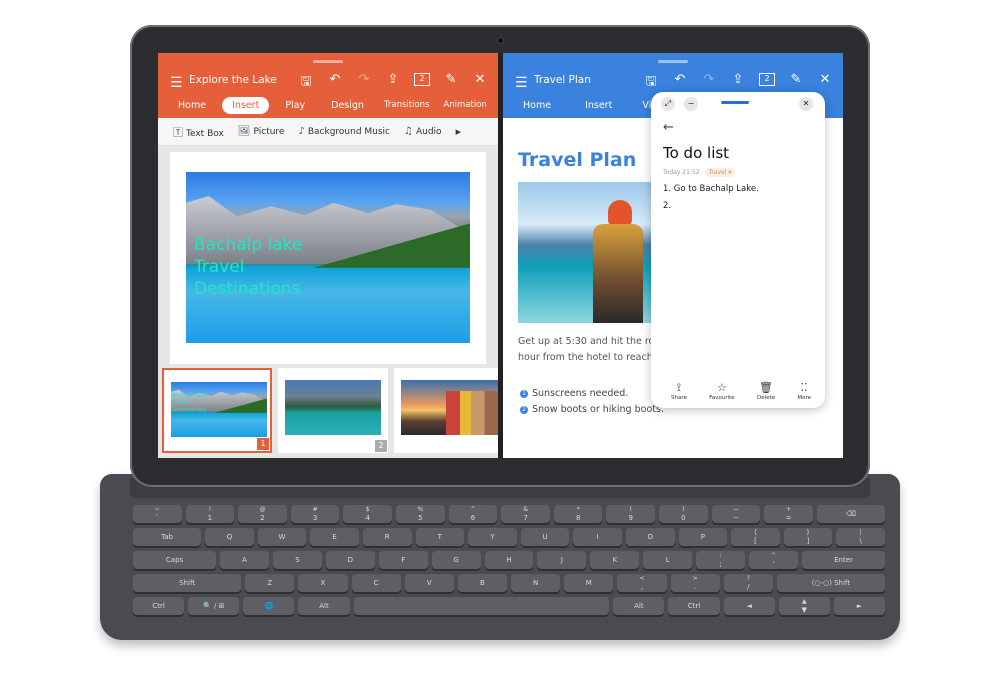  I want to click on slide-thumbnail-1: Bachalp lake Travel Destinations 1, so click(217, 410).